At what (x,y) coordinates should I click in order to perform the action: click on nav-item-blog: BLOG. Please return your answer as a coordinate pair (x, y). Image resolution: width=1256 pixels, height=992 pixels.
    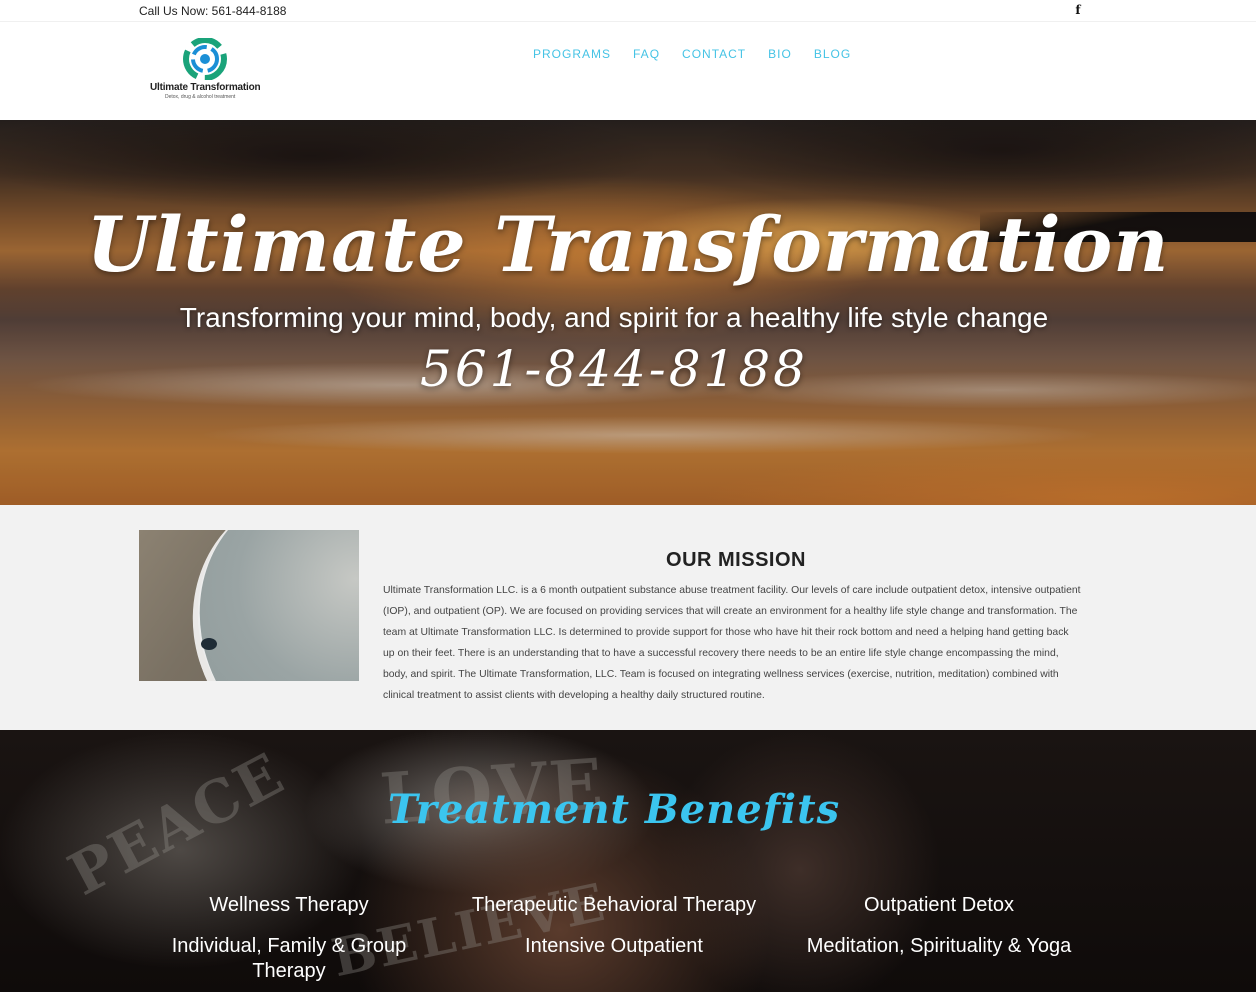
    Looking at the image, I should click on (832, 55).